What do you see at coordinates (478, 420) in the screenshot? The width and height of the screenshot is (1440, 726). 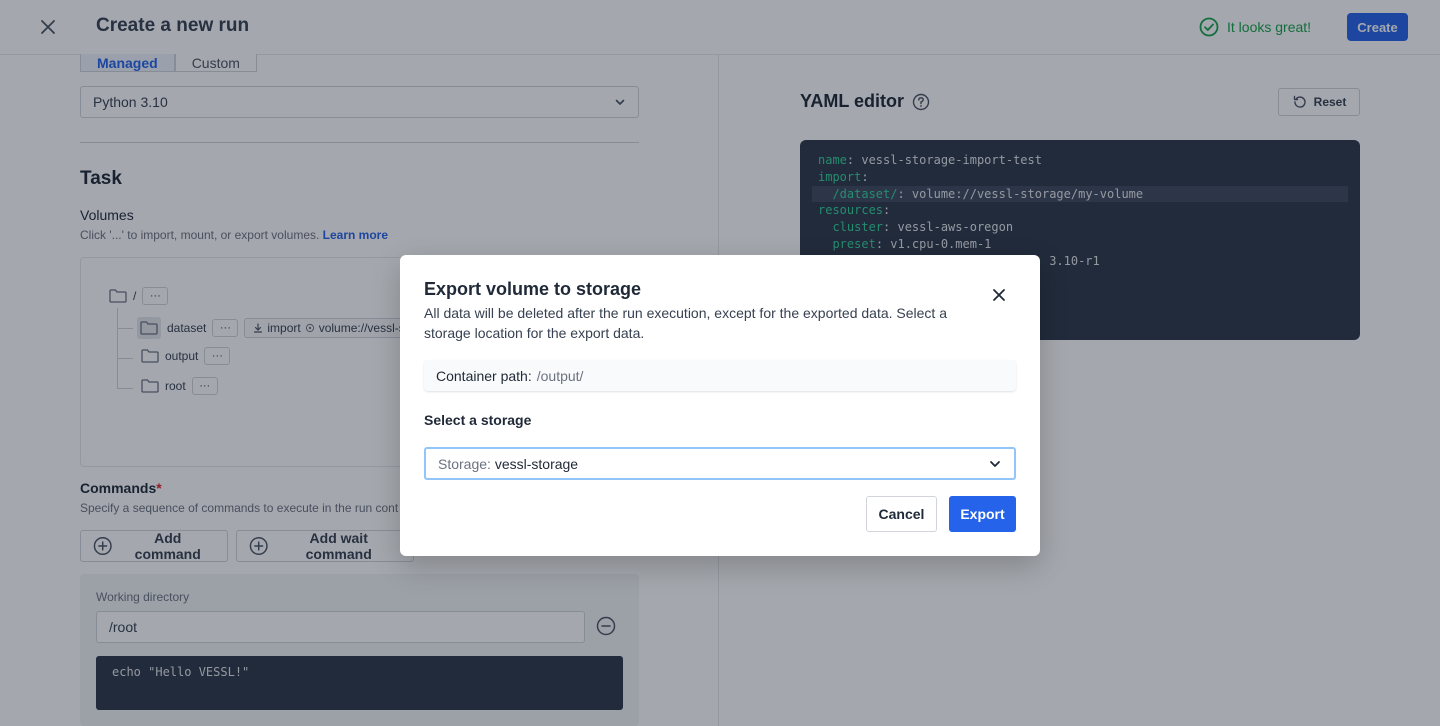 I see `select-storage-label: Select a storage` at bounding box center [478, 420].